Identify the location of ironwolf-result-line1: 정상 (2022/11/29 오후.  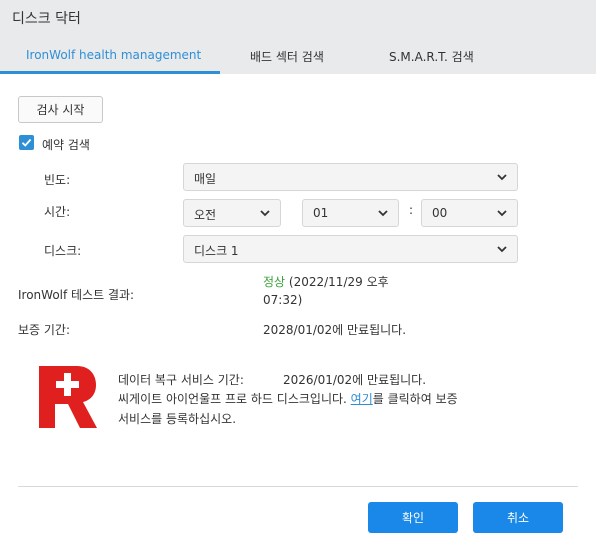
(326, 281).